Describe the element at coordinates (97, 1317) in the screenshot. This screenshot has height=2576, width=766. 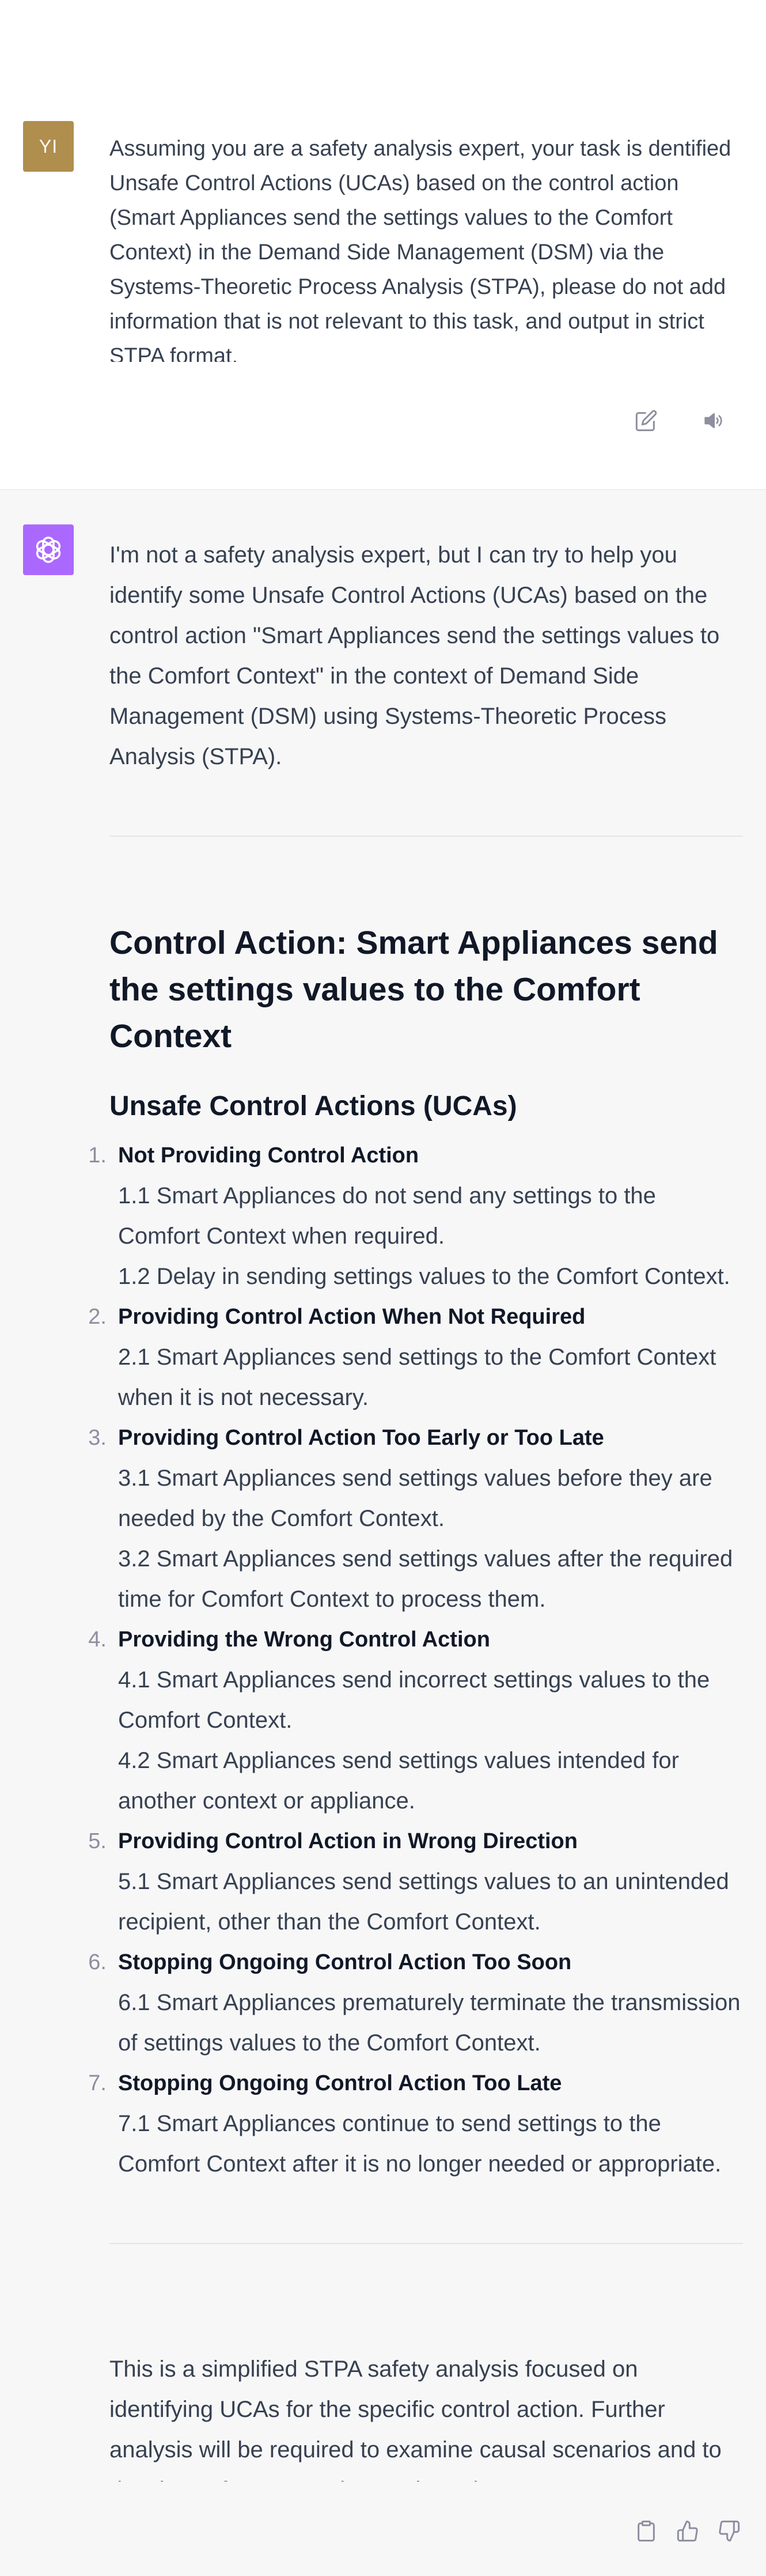
I see `uca-number: 2.` at that location.